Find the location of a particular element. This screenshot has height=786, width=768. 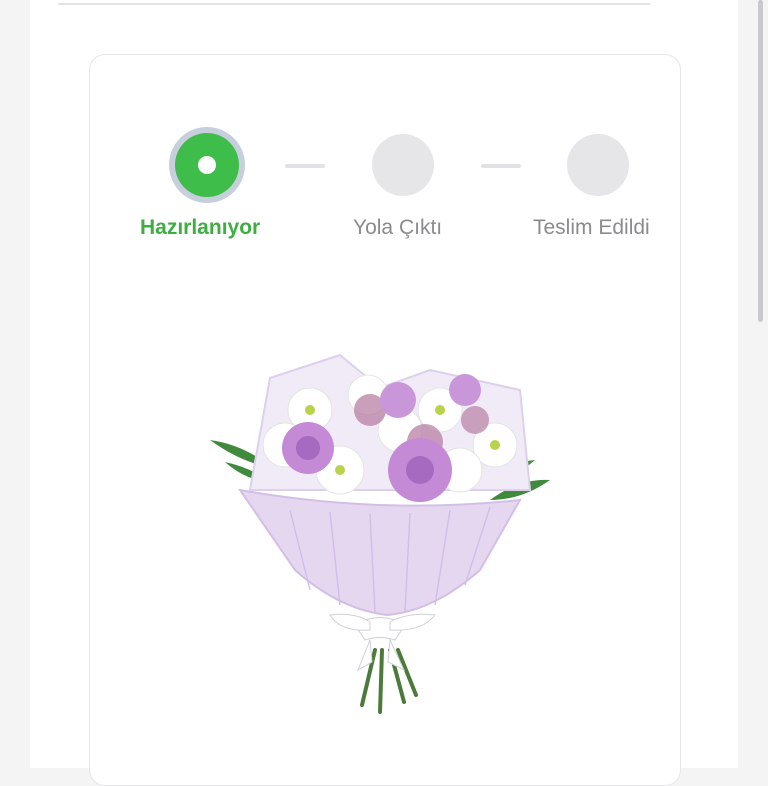

step-indicator-shipped is located at coordinates (403, 165).